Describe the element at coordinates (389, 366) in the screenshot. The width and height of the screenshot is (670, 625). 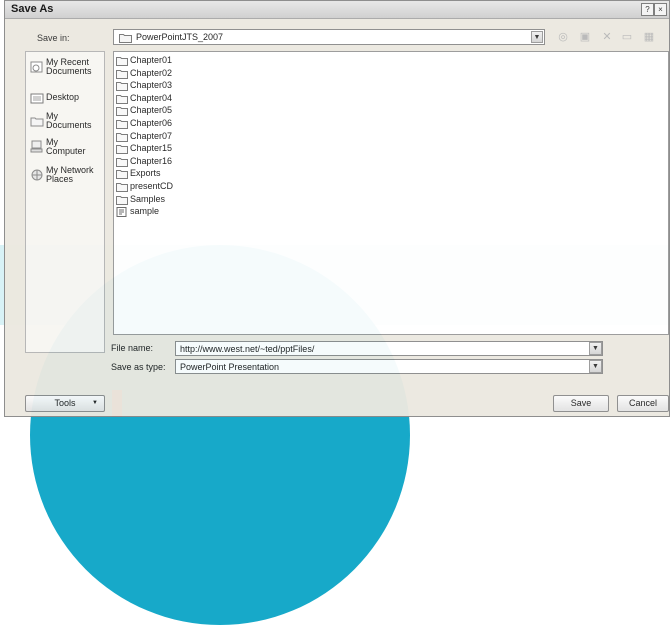
I see `save-as-type-select: PowerPoint Presentation` at that location.